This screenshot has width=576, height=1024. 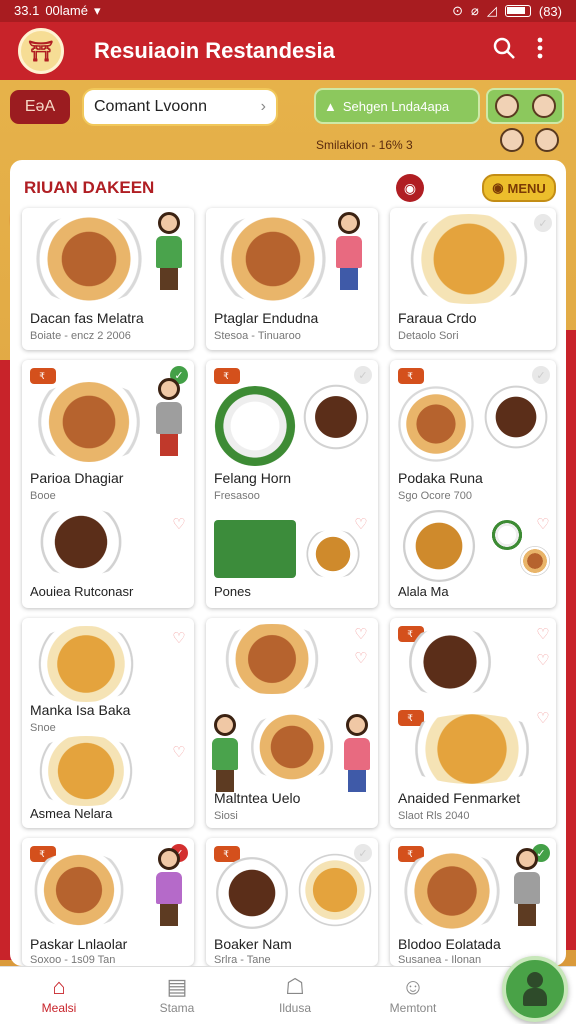 What do you see at coordinates (150, 106) in the screenshot?
I see `dropdown-value: Comant Lvoonn` at bounding box center [150, 106].